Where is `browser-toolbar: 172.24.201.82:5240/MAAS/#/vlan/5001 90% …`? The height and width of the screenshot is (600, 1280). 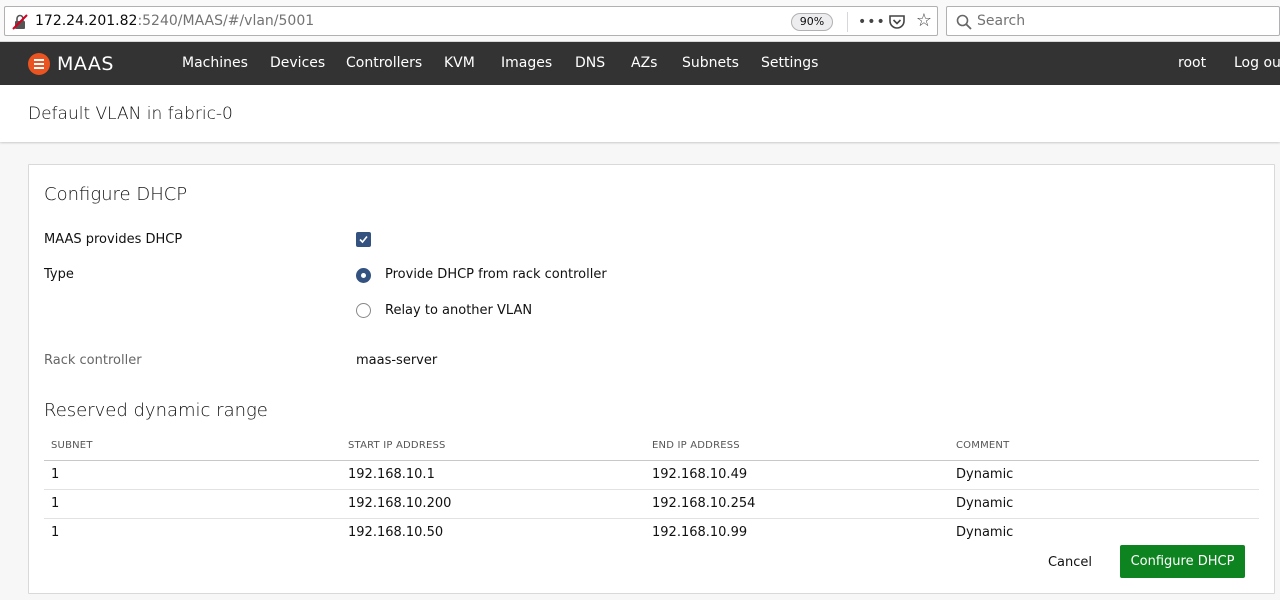
browser-toolbar: 172.24.201.82:5240/MAAS/#/vlan/5001 90% … is located at coordinates (640, 21).